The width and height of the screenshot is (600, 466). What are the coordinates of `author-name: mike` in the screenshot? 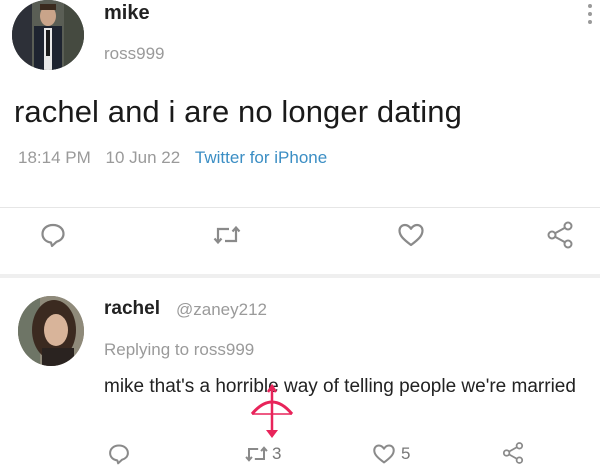 It's located at (127, 13).